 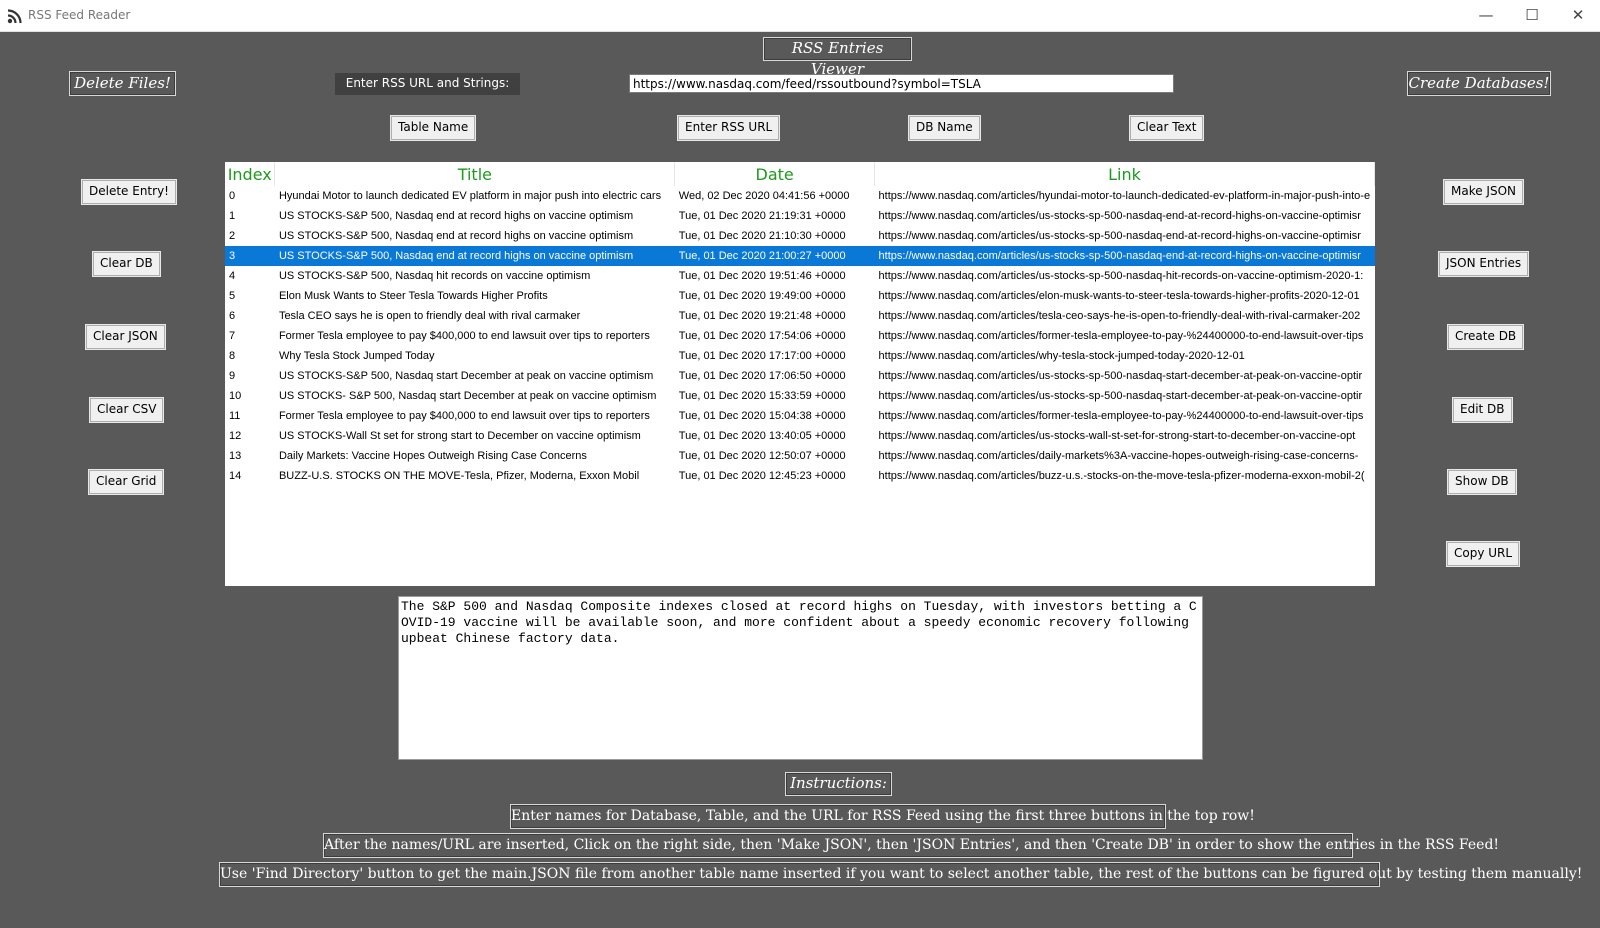 What do you see at coordinates (126, 264) in the screenshot?
I see `clear-db-button: Clear DB` at bounding box center [126, 264].